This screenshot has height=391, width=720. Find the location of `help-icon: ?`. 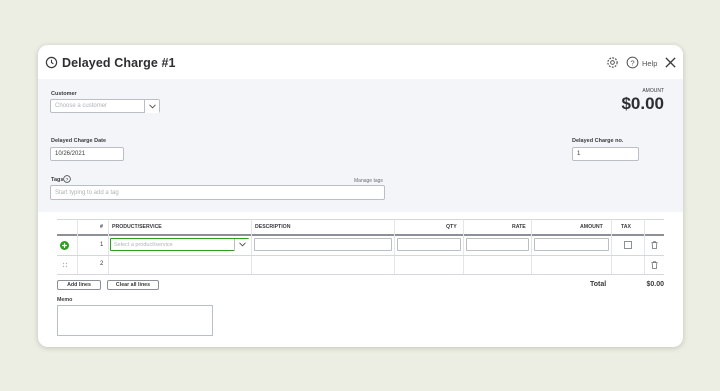

help-icon: ? is located at coordinates (632, 62).